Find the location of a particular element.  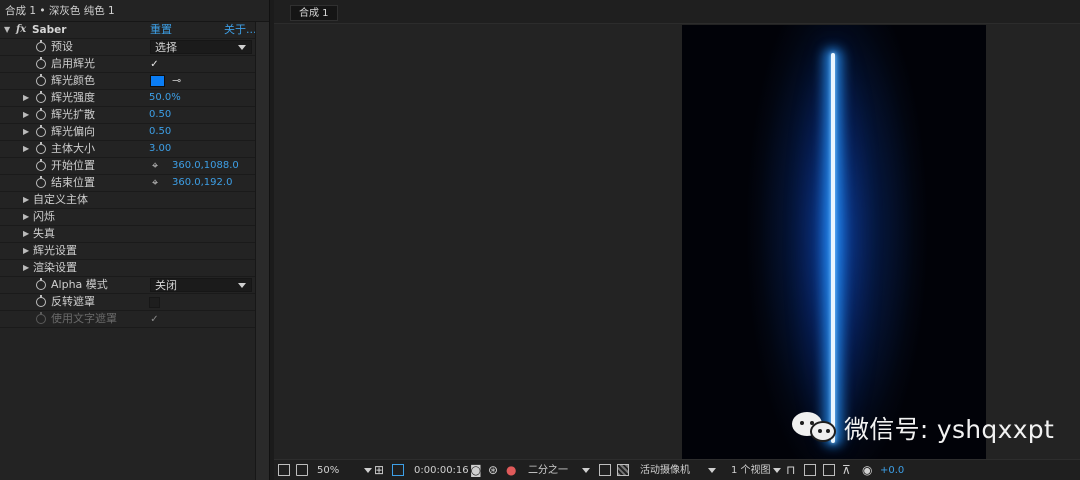

end-pos-value: 360.0,192.0 is located at coordinates (202, 183).